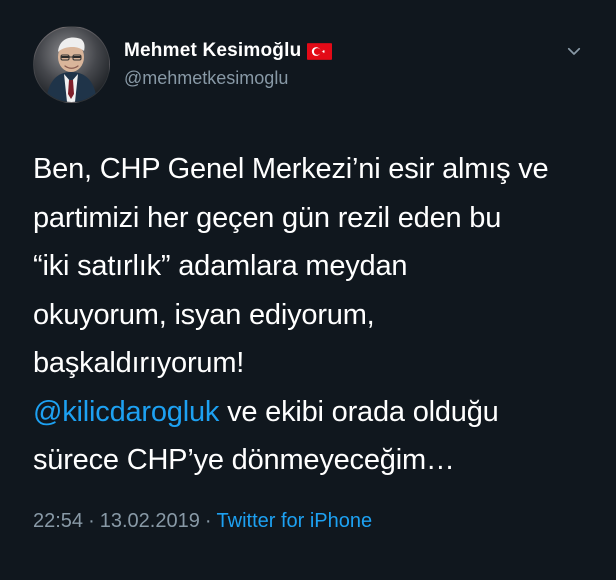 The height and width of the screenshot is (580, 616). Describe the element at coordinates (228, 78) in the screenshot. I see `author-username: @mehmetkesimoglu` at that location.